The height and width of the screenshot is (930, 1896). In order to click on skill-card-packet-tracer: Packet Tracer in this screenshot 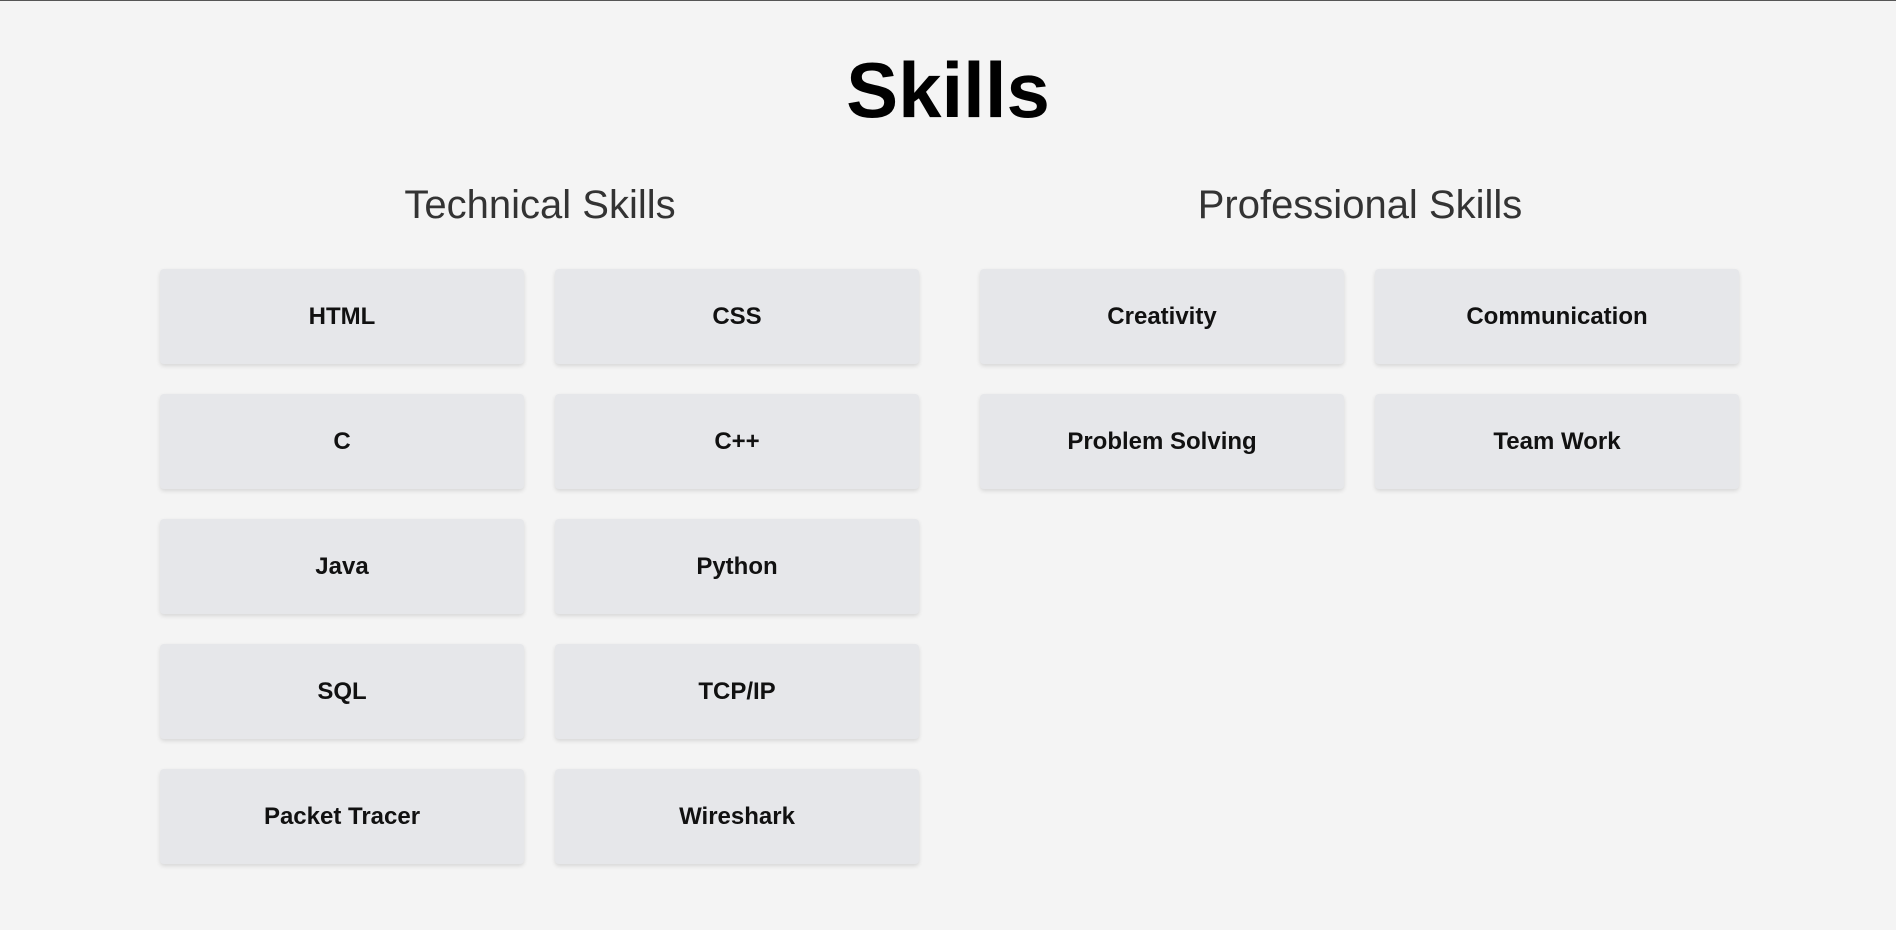, I will do `click(342, 816)`.